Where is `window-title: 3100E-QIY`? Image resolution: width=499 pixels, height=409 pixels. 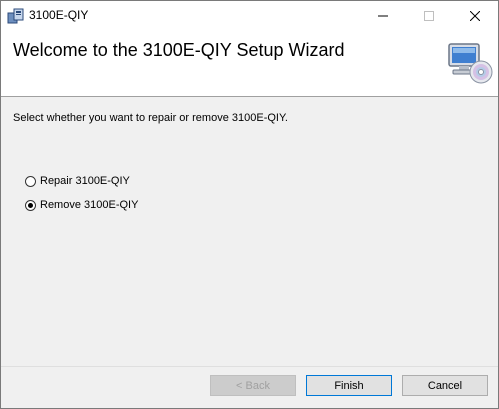
window-title: 3100E-QIY is located at coordinates (59, 15).